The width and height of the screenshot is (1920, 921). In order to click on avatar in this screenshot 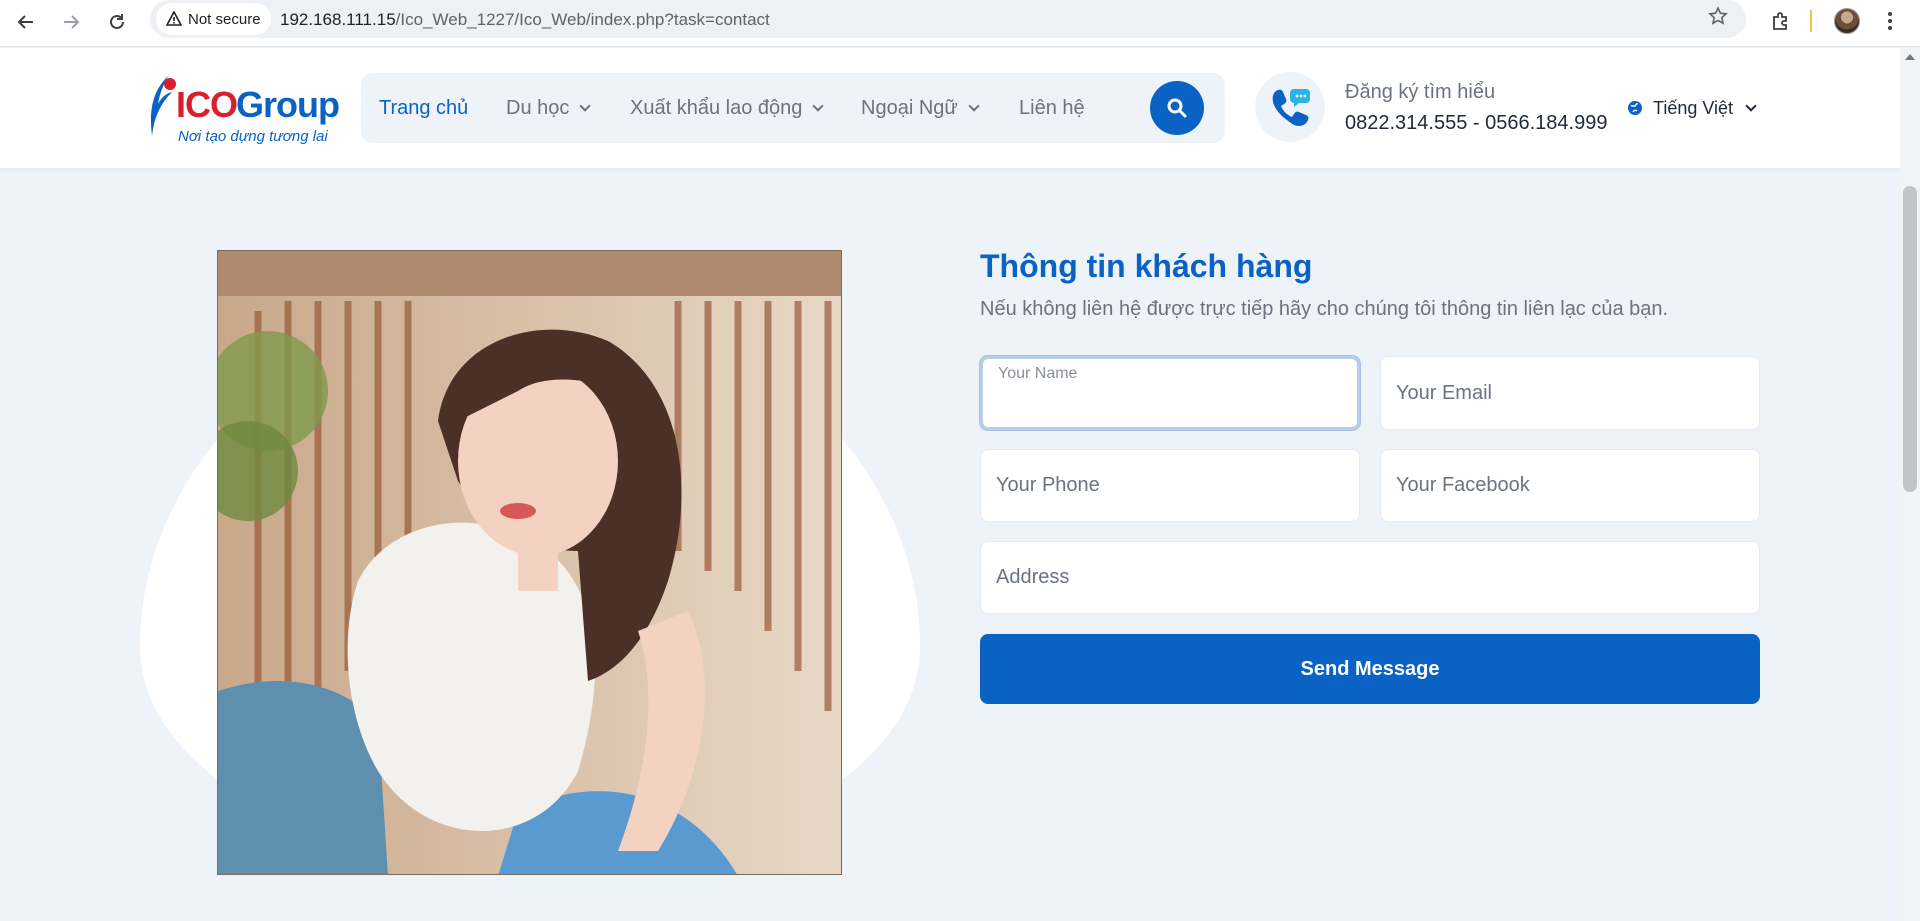, I will do `click(1847, 21)`.